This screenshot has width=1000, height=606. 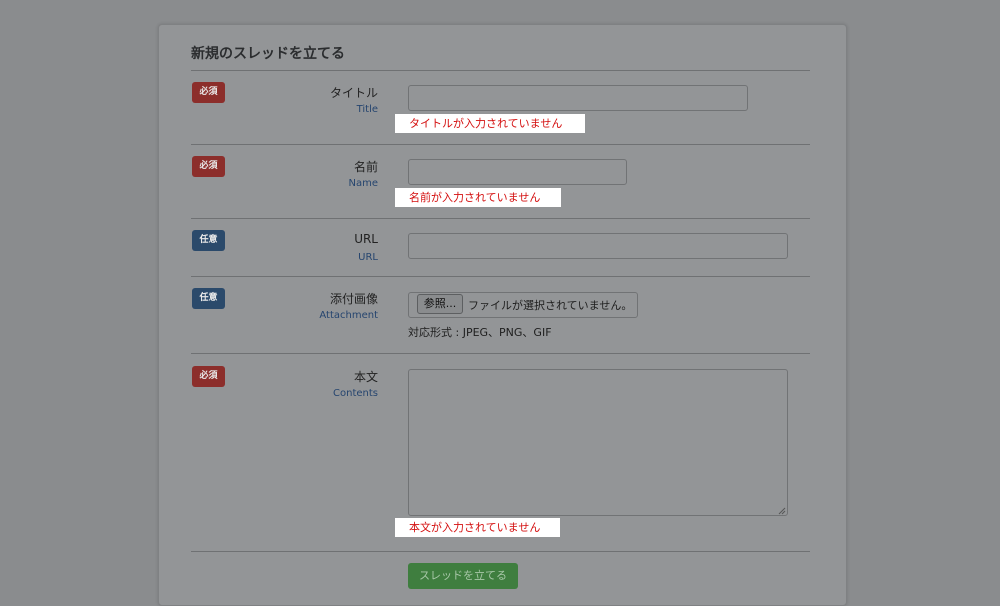 What do you see at coordinates (367, 109) in the screenshot?
I see `title-label-en: Title` at bounding box center [367, 109].